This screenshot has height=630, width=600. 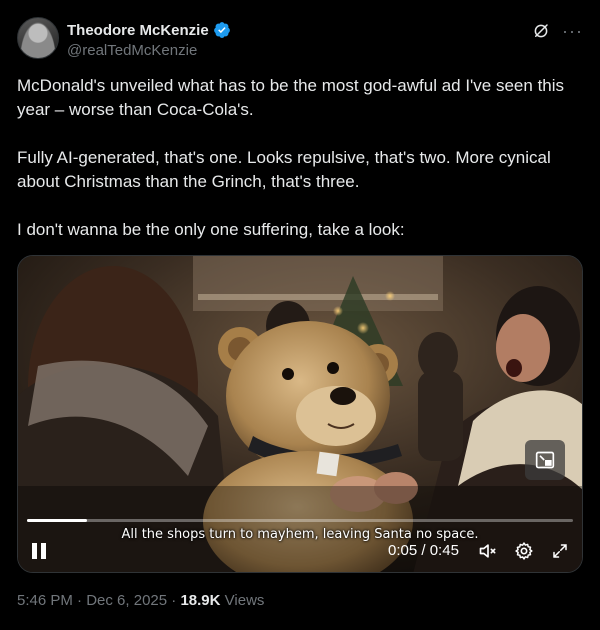 What do you see at coordinates (444, 550) in the screenshot?
I see `duration: 0:45` at bounding box center [444, 550].